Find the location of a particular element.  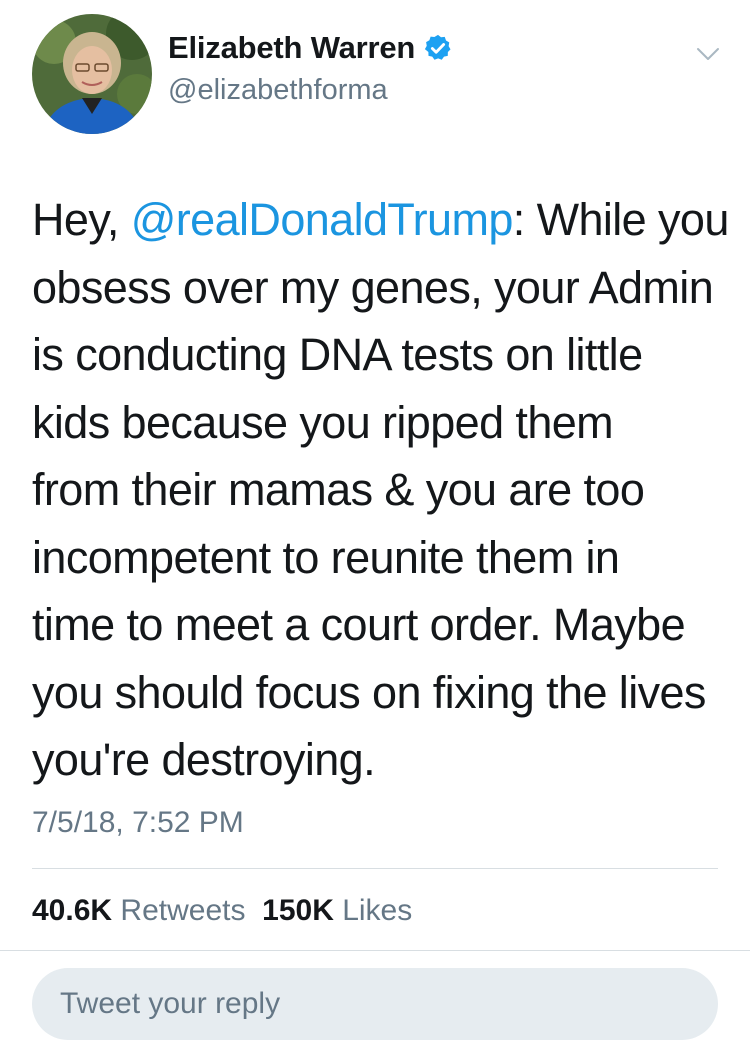

retweets-label: Retweets is located at coordinates (183, 910).